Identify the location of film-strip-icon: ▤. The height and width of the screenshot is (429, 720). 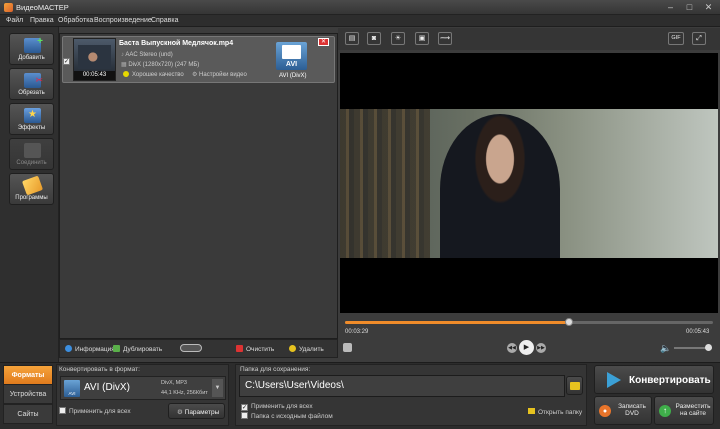
(352, 38).